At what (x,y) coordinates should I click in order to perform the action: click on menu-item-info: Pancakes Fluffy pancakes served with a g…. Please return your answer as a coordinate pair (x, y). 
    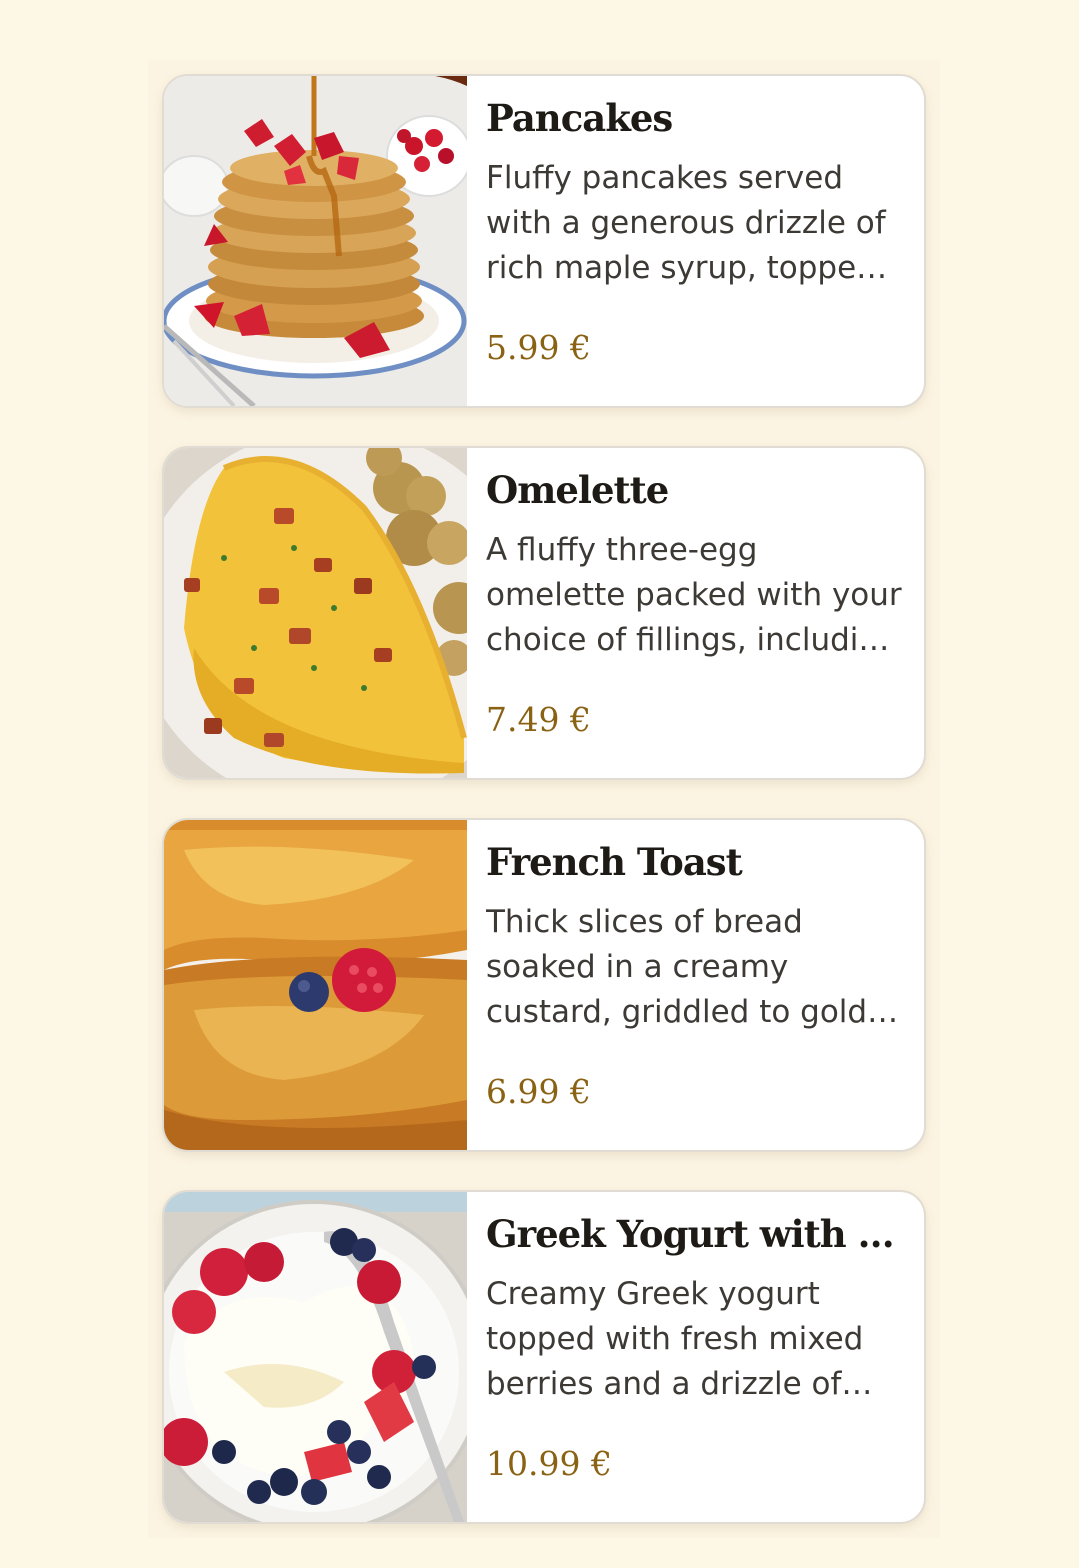
    Looking at the image, I should click on (696, 241).